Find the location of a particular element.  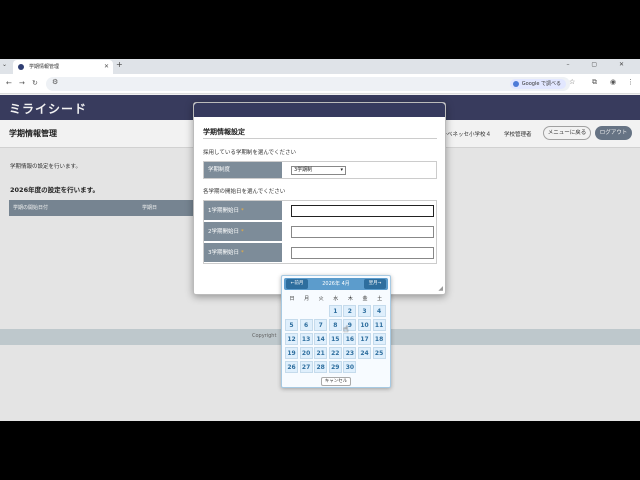

weekday-label: 月 is located at coordinates (307, 299).